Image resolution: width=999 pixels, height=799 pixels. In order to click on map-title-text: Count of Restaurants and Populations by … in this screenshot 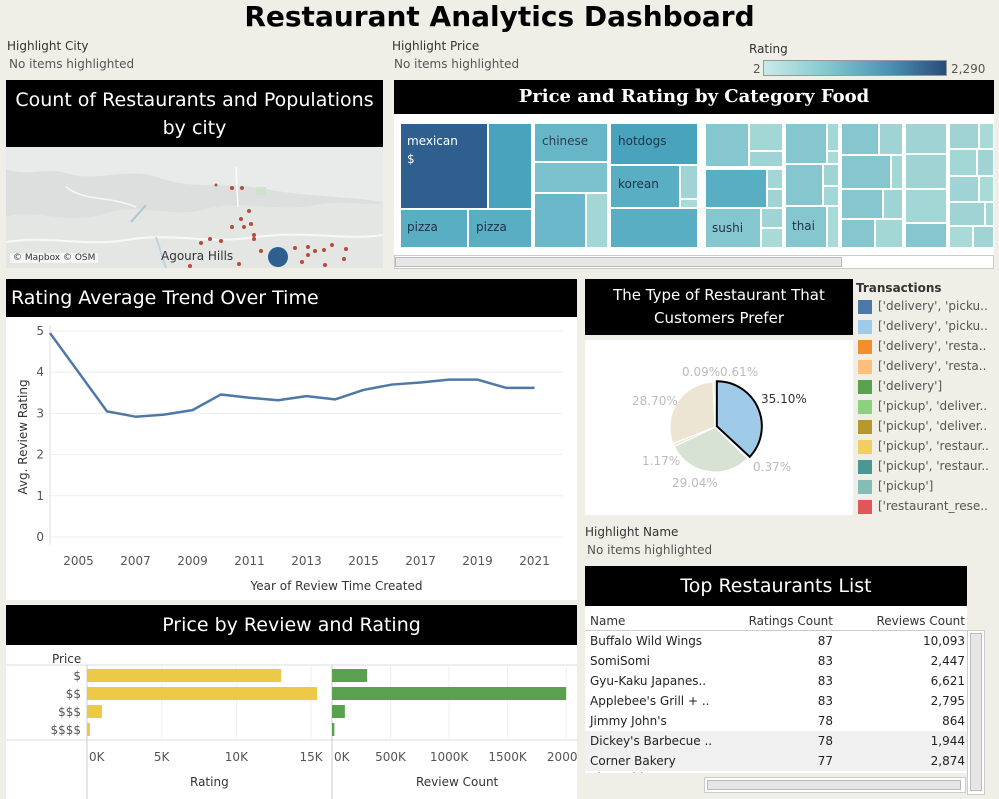, I will do `click(194, 114)`.